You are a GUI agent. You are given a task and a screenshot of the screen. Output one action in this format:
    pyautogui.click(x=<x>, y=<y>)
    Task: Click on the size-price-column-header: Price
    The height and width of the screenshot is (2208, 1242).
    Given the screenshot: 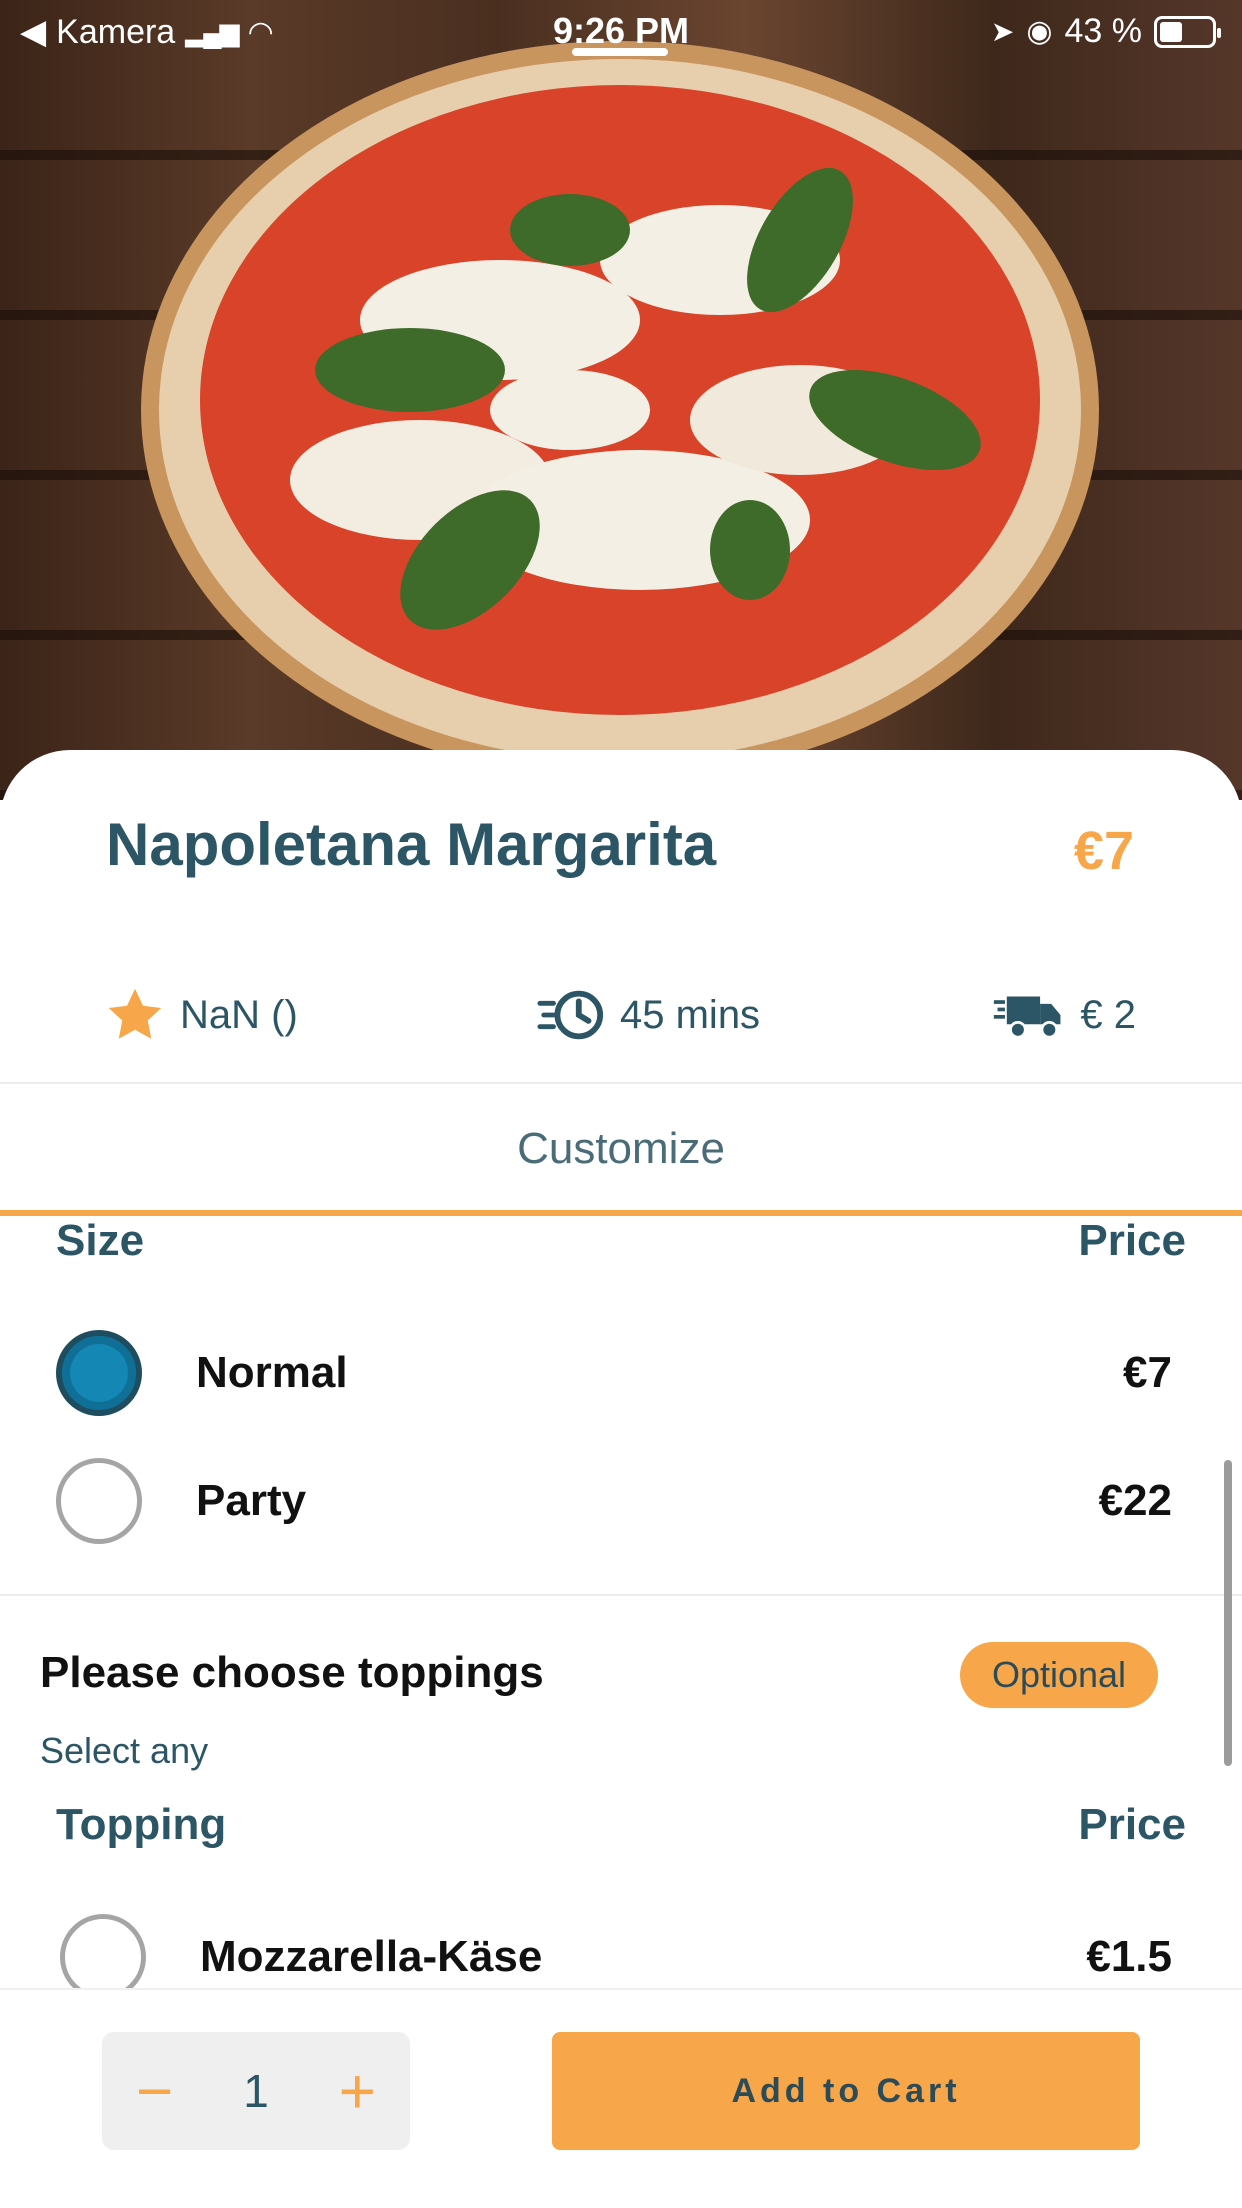 What is the action you would take?
    pyautogui.click(x=1132, y=1240)
    